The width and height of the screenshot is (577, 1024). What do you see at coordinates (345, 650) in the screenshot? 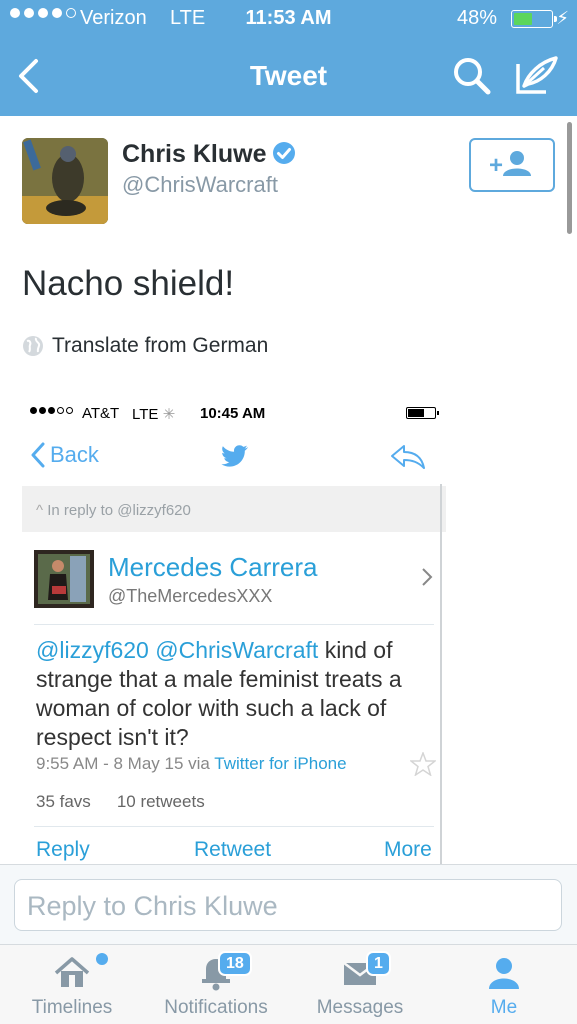
I see `tweet-text-fragment: kind` at bounding box center [345, 650].